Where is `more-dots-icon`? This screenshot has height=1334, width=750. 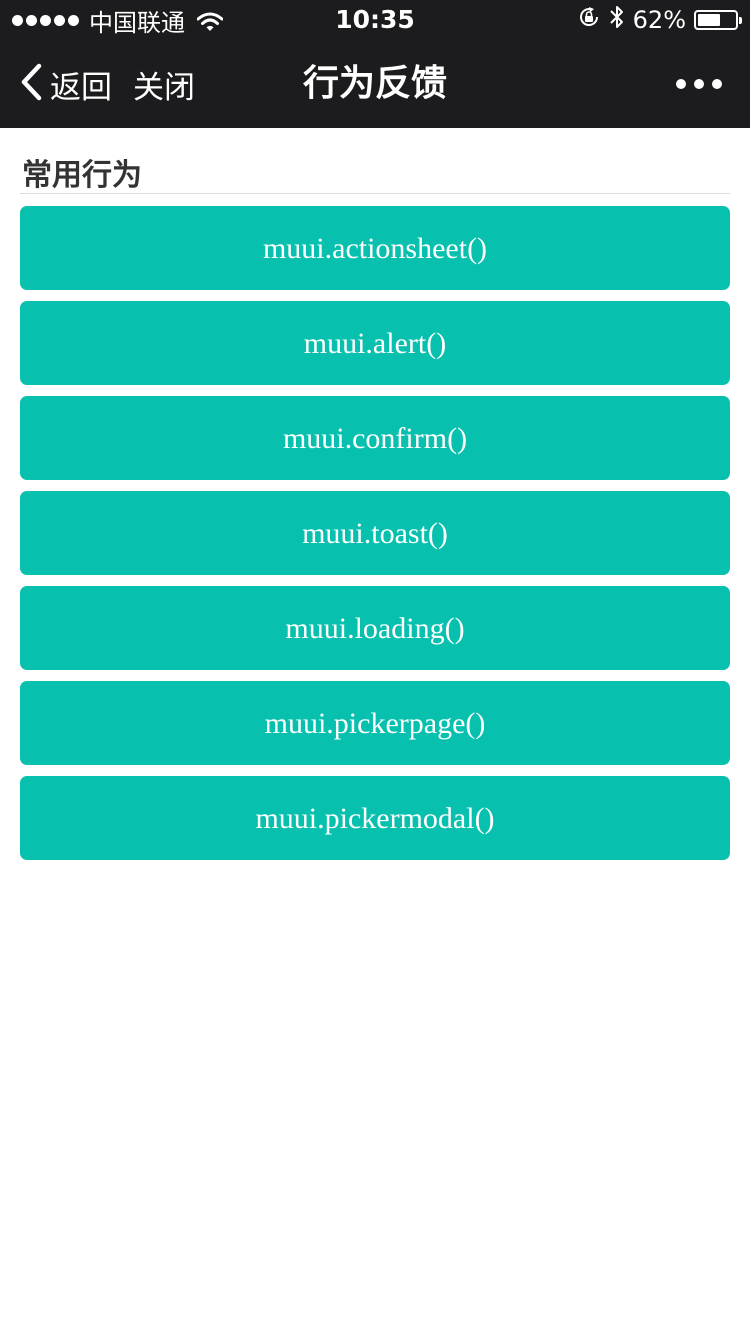
more-dots-icon is located at coordinates (699, 84).